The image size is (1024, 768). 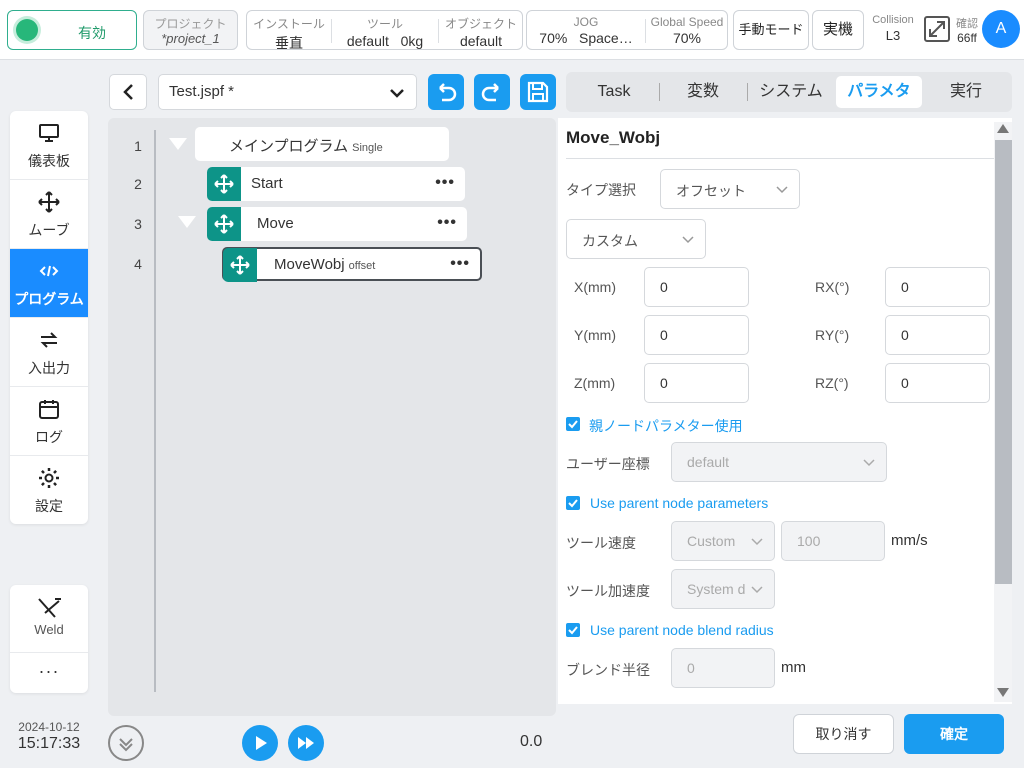 I want to click on scrollbar-thumb, so click(x=1003, y=362).